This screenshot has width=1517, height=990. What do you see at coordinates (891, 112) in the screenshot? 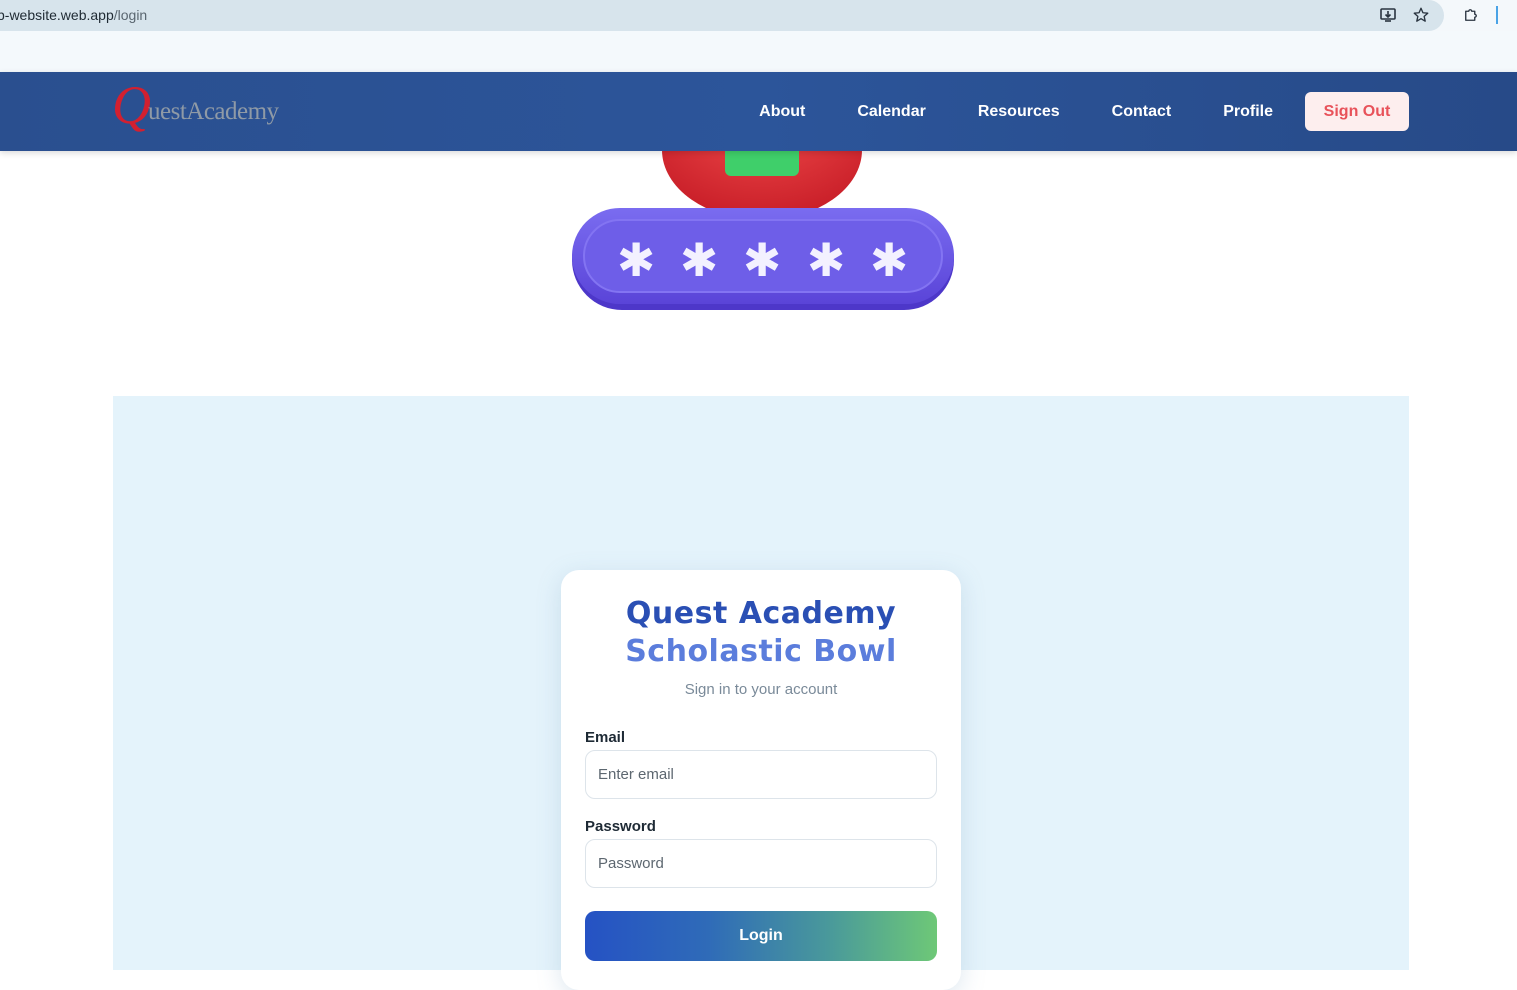
I see `nav-calendar: Calendar` at bounding box center [891, 112].